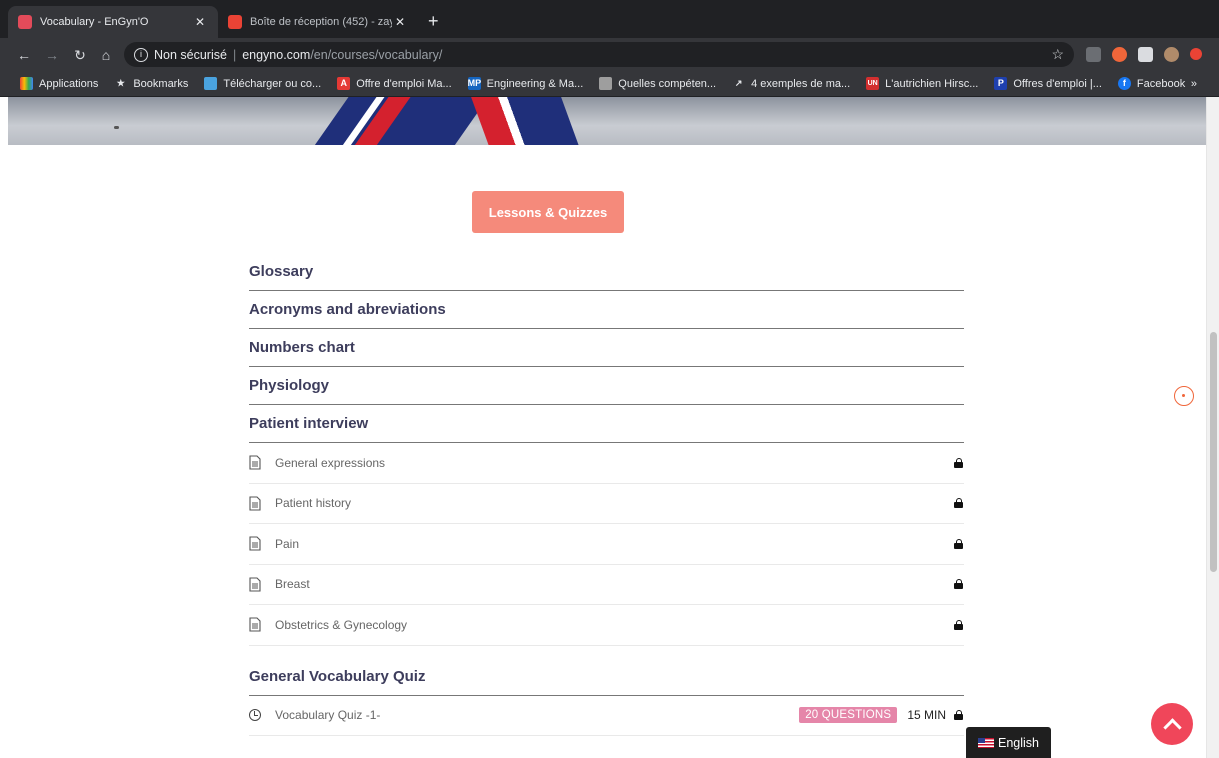 The width and height of the screenshot is (1219, 758). I want to click on lesson-title: Breast, so click(292, 584).